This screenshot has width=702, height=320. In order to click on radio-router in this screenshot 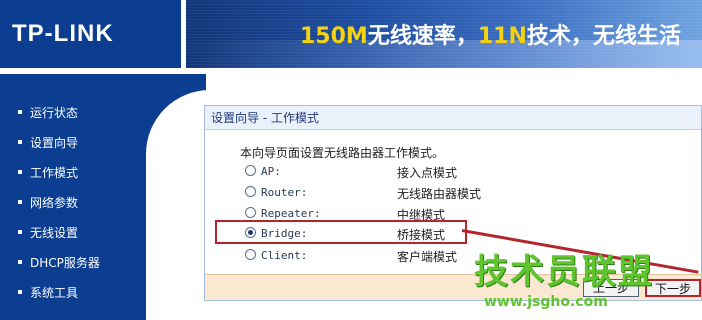, I will do `click(250, 191)`.